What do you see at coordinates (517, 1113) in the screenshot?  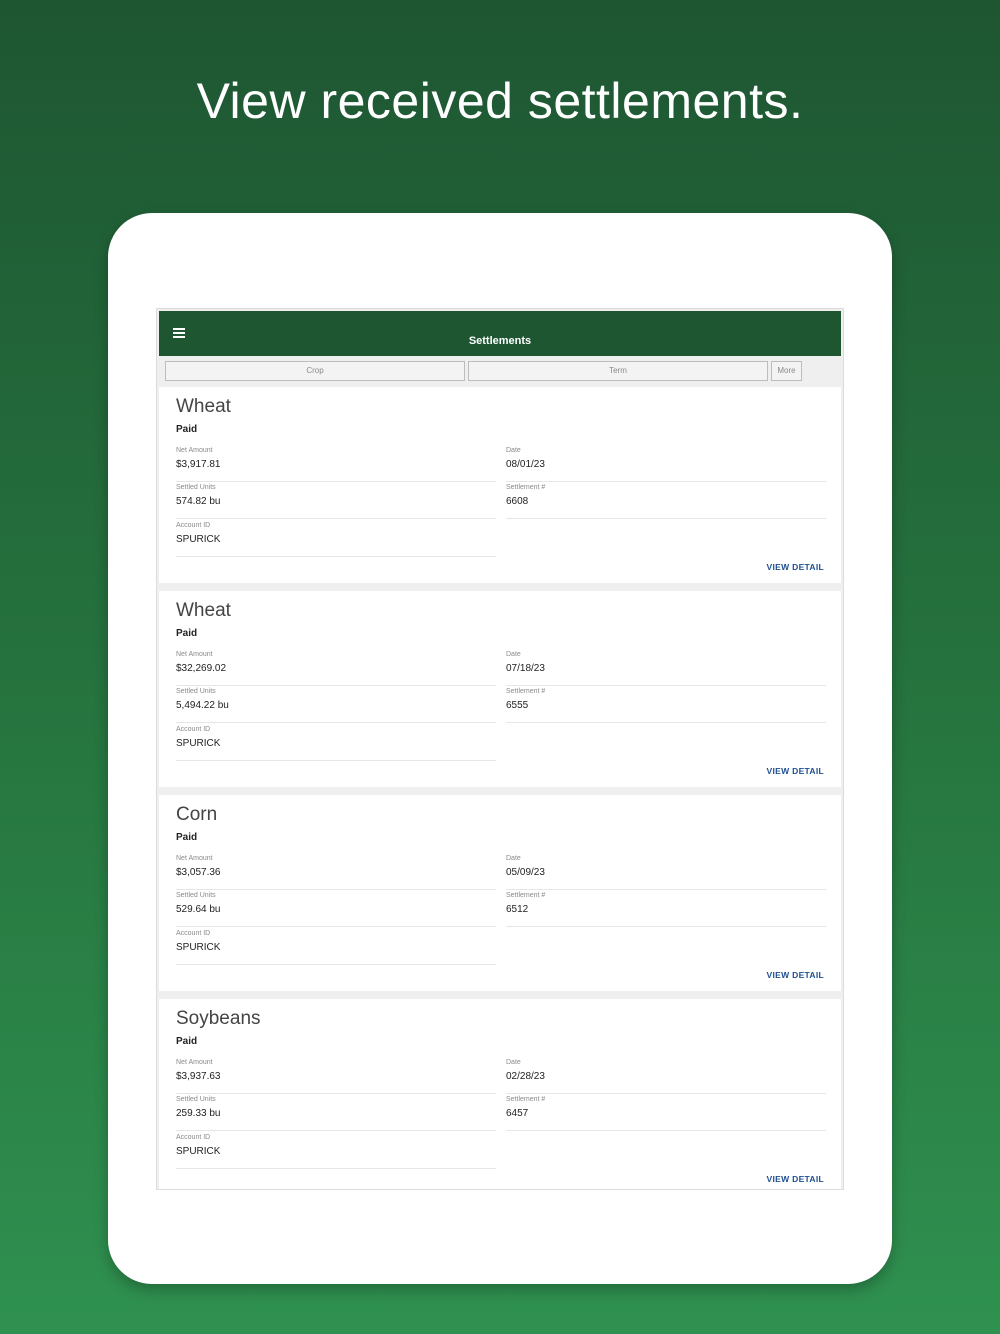 I see `settlement-number-value: 6457` at bounding box center [517, 1113].